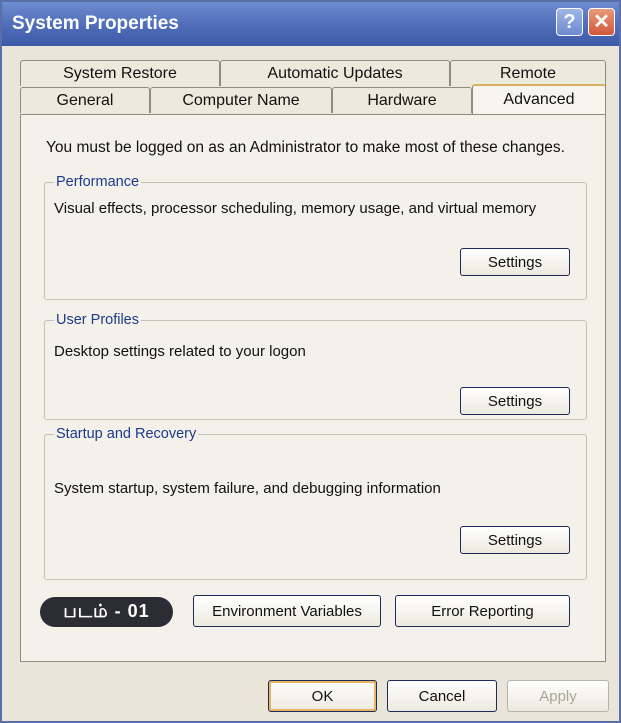  I want to click on tab-label: System Restore, so click(120, 73).